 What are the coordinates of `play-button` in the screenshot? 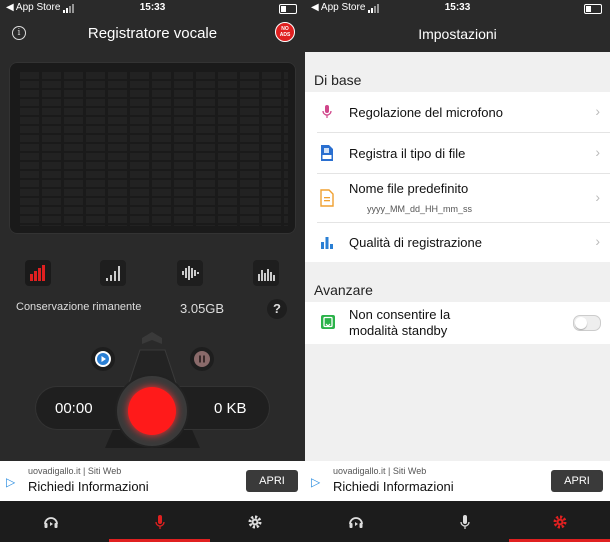 It's located at (103, 359).